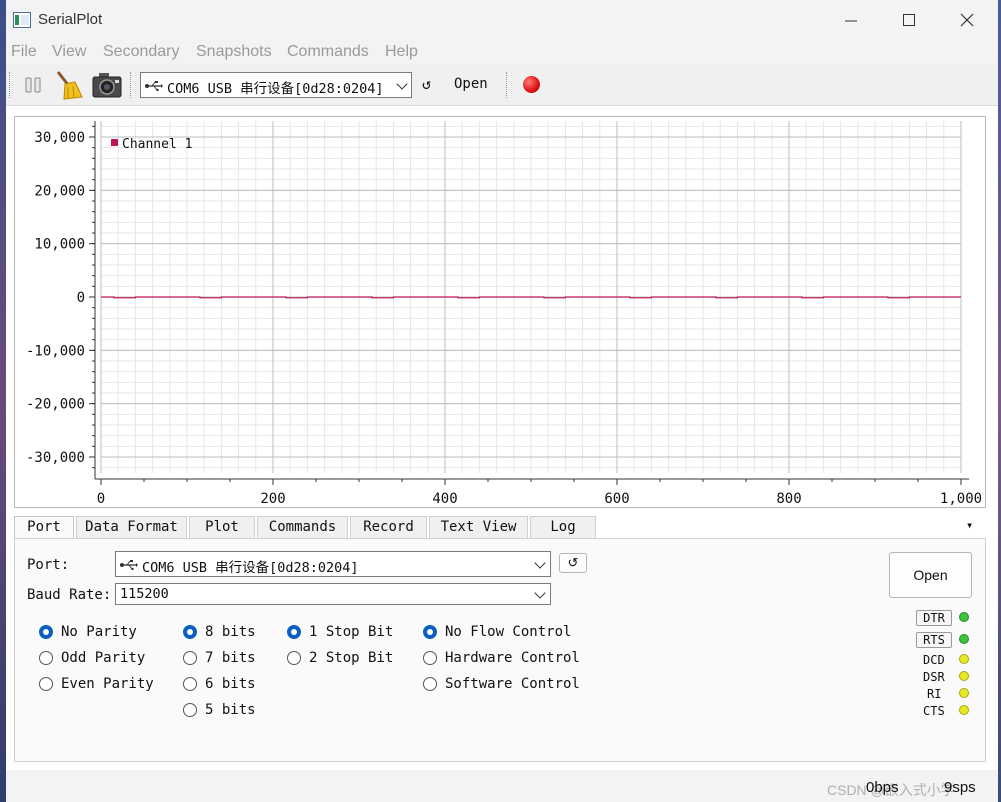 This screenshot has width=1001, height=802. I want to click on menu-snapshots: Snapshots, so click(234, 52).